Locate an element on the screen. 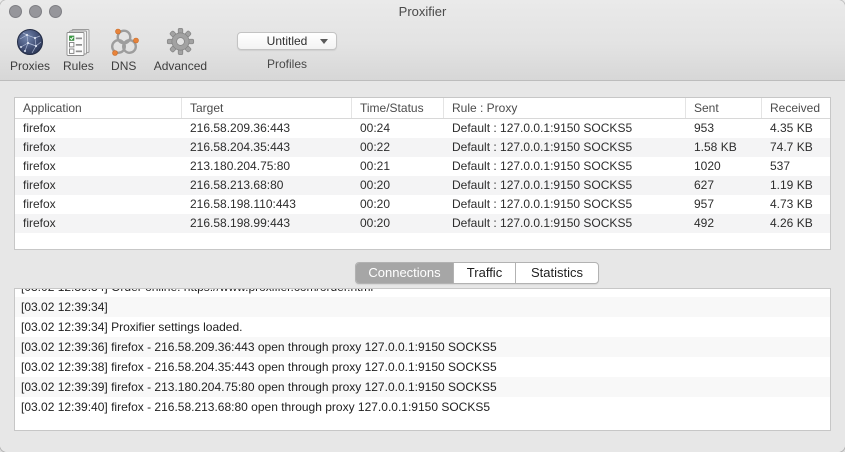 Image resolution: width=845 pixels, height=452 pixels. table-cell: 492 is located at coordinates (704, 223).